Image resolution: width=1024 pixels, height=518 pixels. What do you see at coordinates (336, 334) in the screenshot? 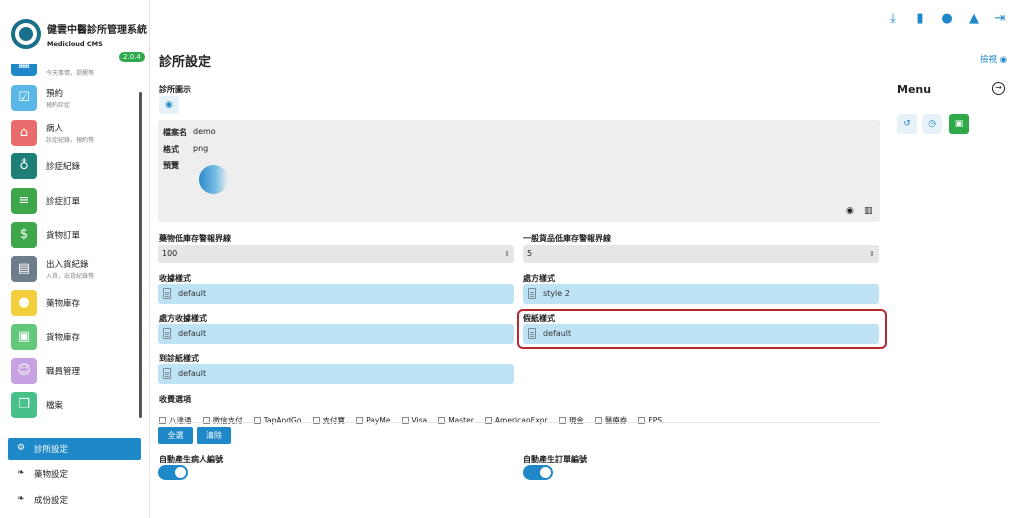
I see `prescription-receipt-style-select: default` at bounding box center [336, 334].